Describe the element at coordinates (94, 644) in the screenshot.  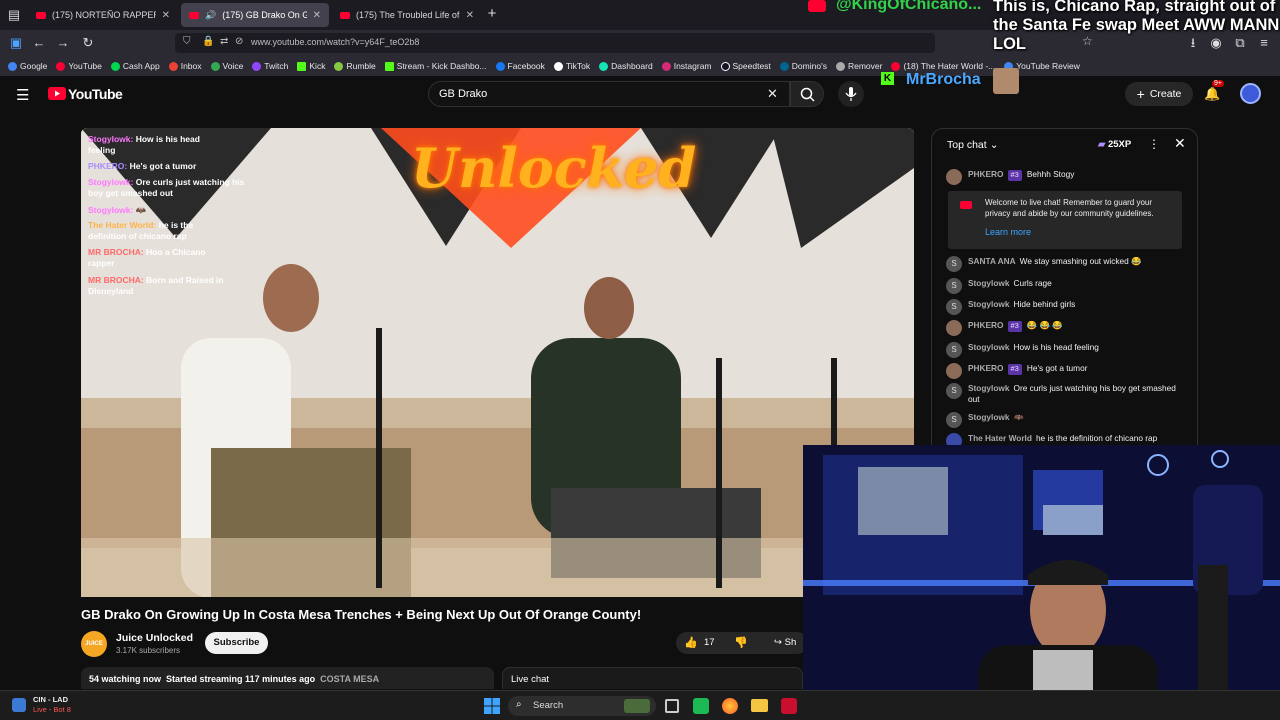
I see `channel-avatar: JUICE` at that location.